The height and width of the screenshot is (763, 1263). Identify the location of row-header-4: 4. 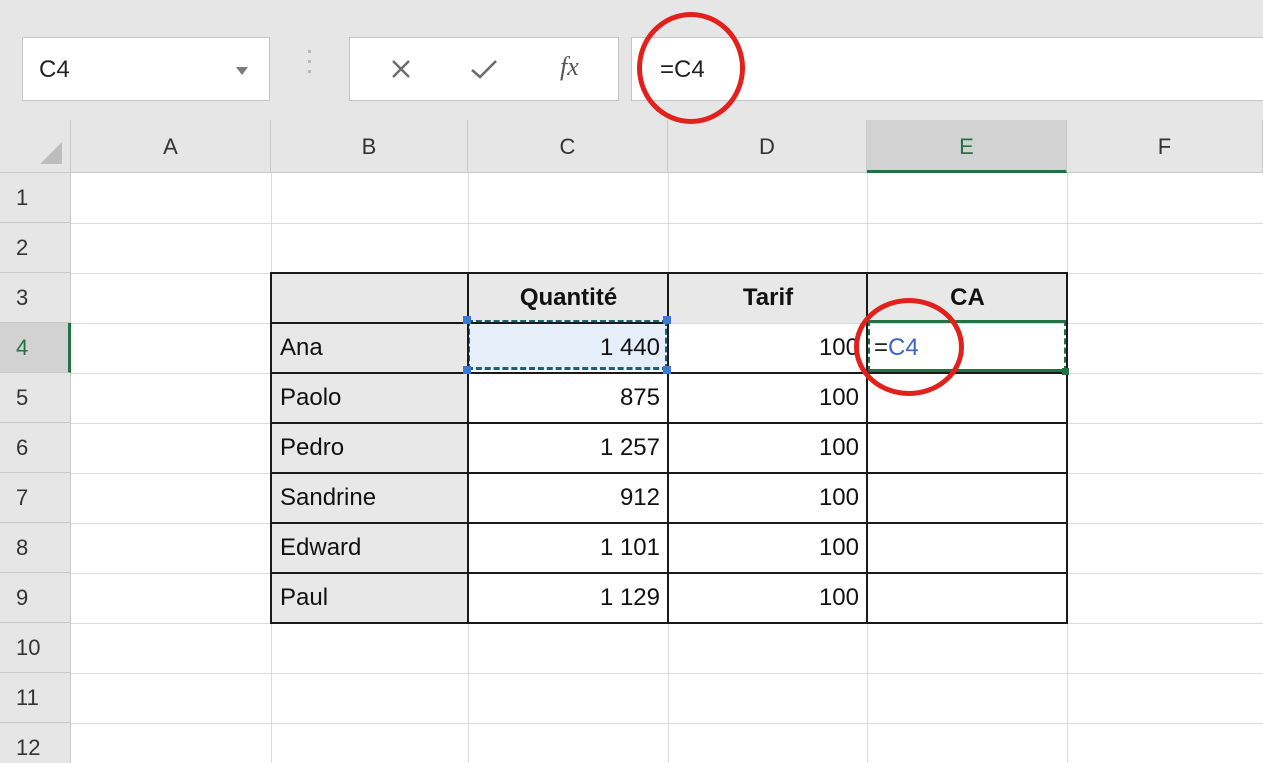
(35, 348).